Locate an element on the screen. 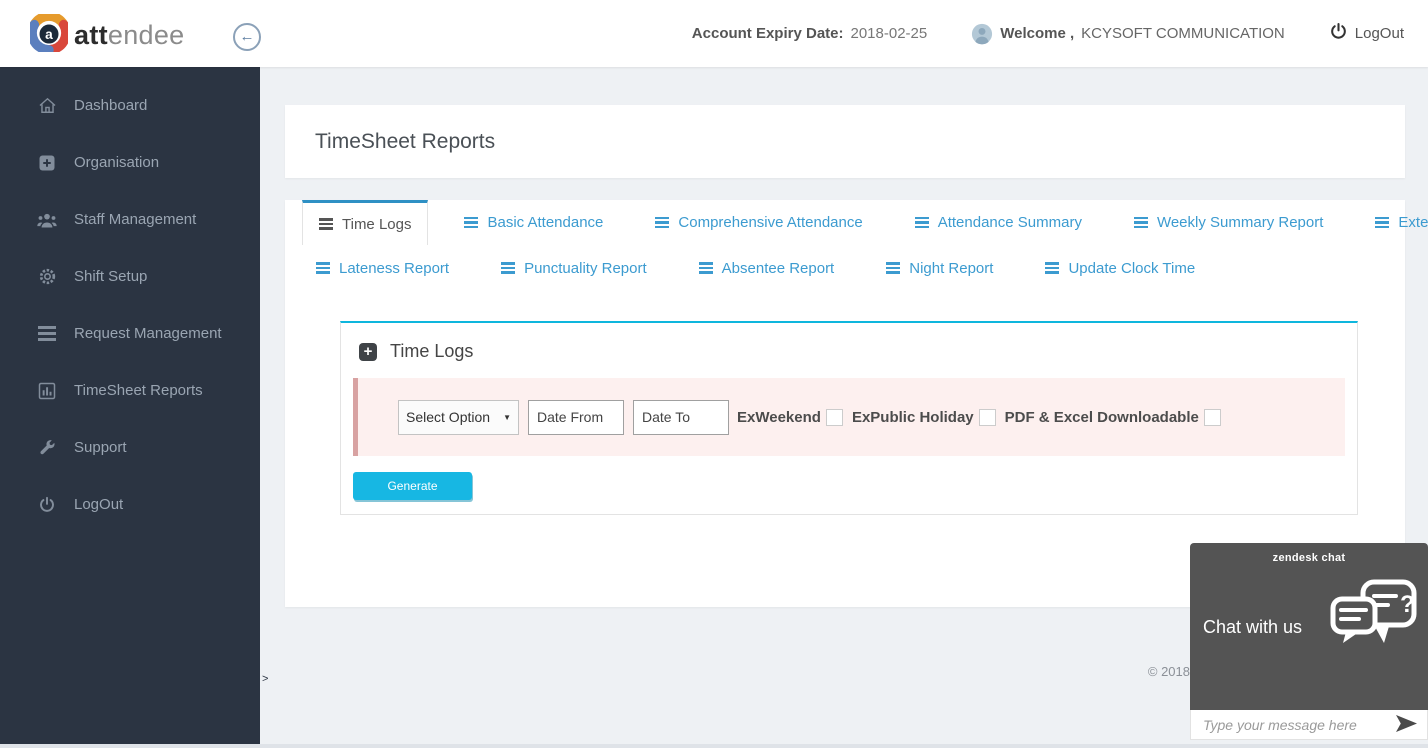  zendesk-chat-widget: zendesk chat Chat with us ? is located at coordinates (1309, 641).